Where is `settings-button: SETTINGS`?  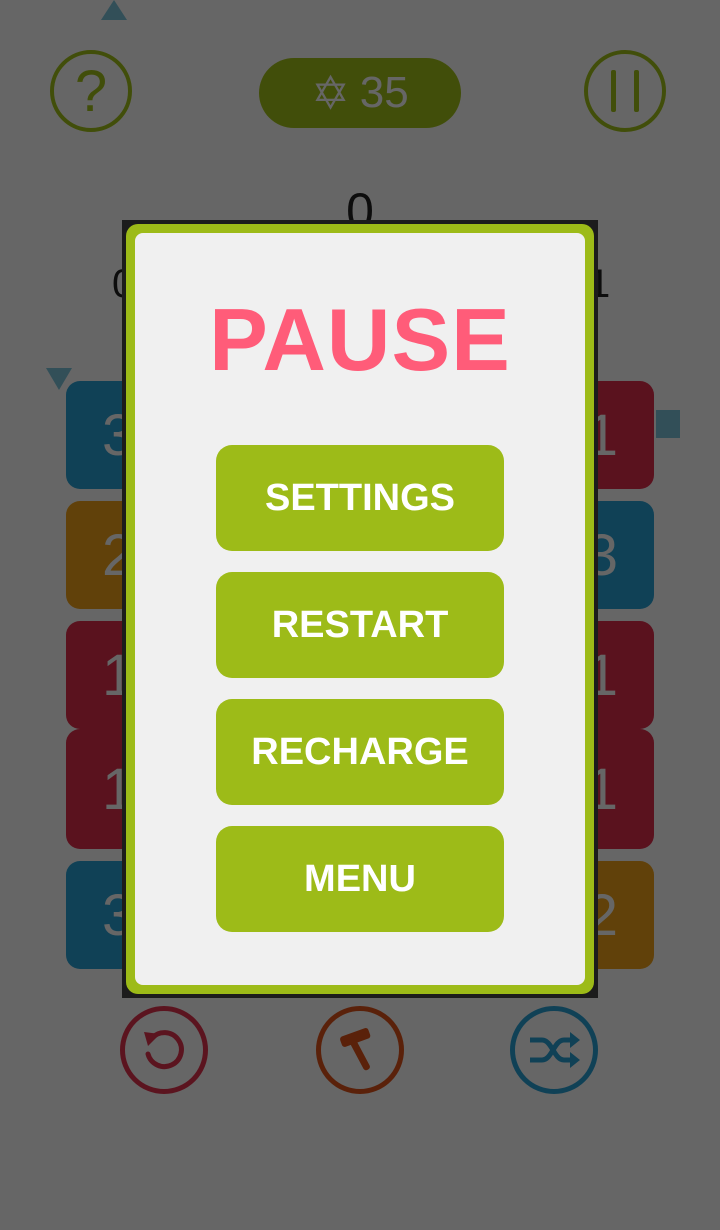 settings-button: SETTINGS is located at coordinates (360, 498).